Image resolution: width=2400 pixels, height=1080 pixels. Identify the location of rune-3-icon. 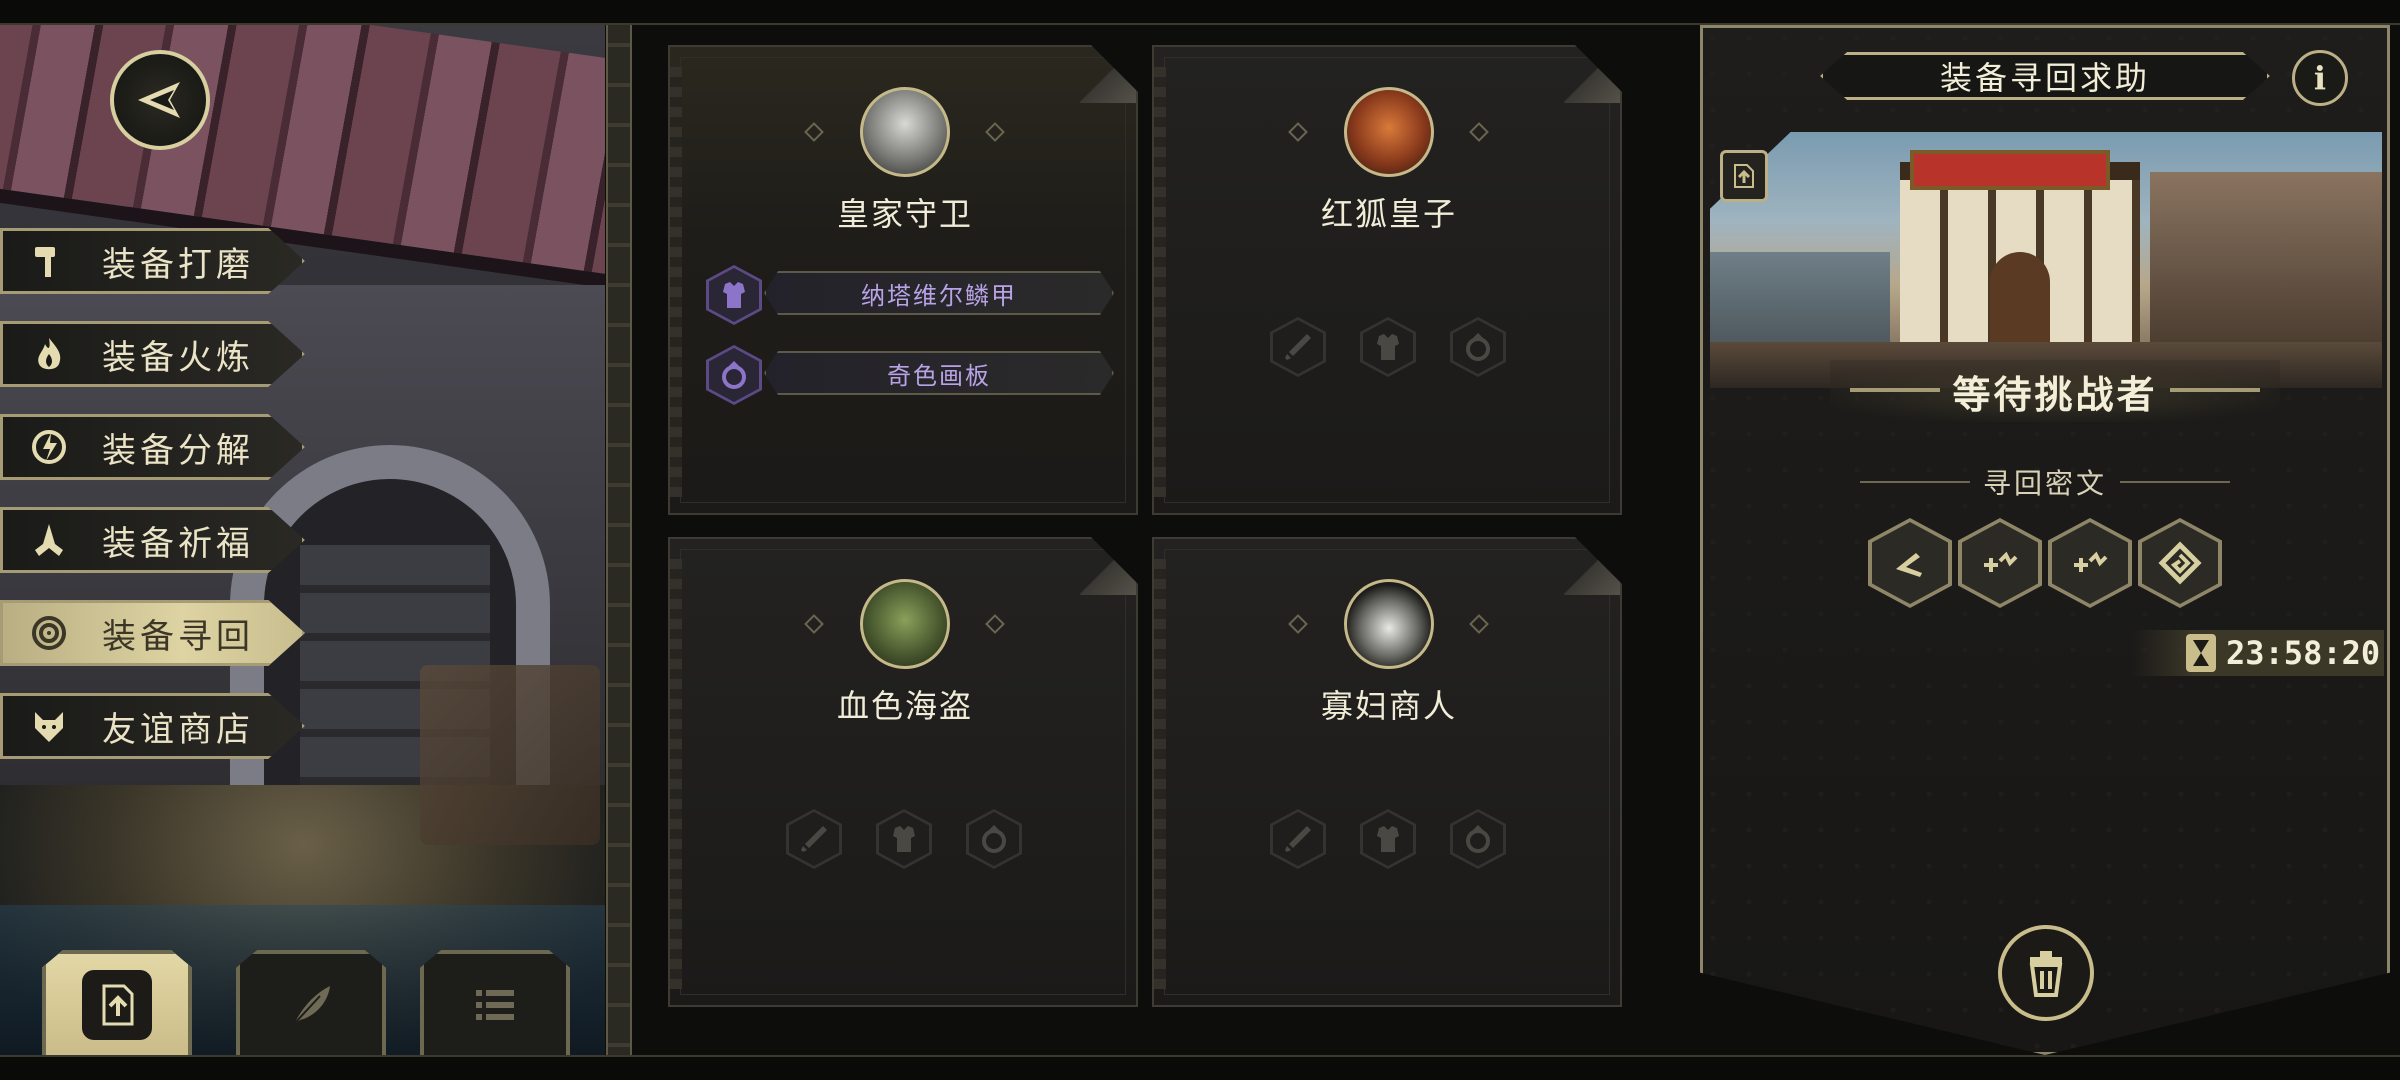
(2091, 561).